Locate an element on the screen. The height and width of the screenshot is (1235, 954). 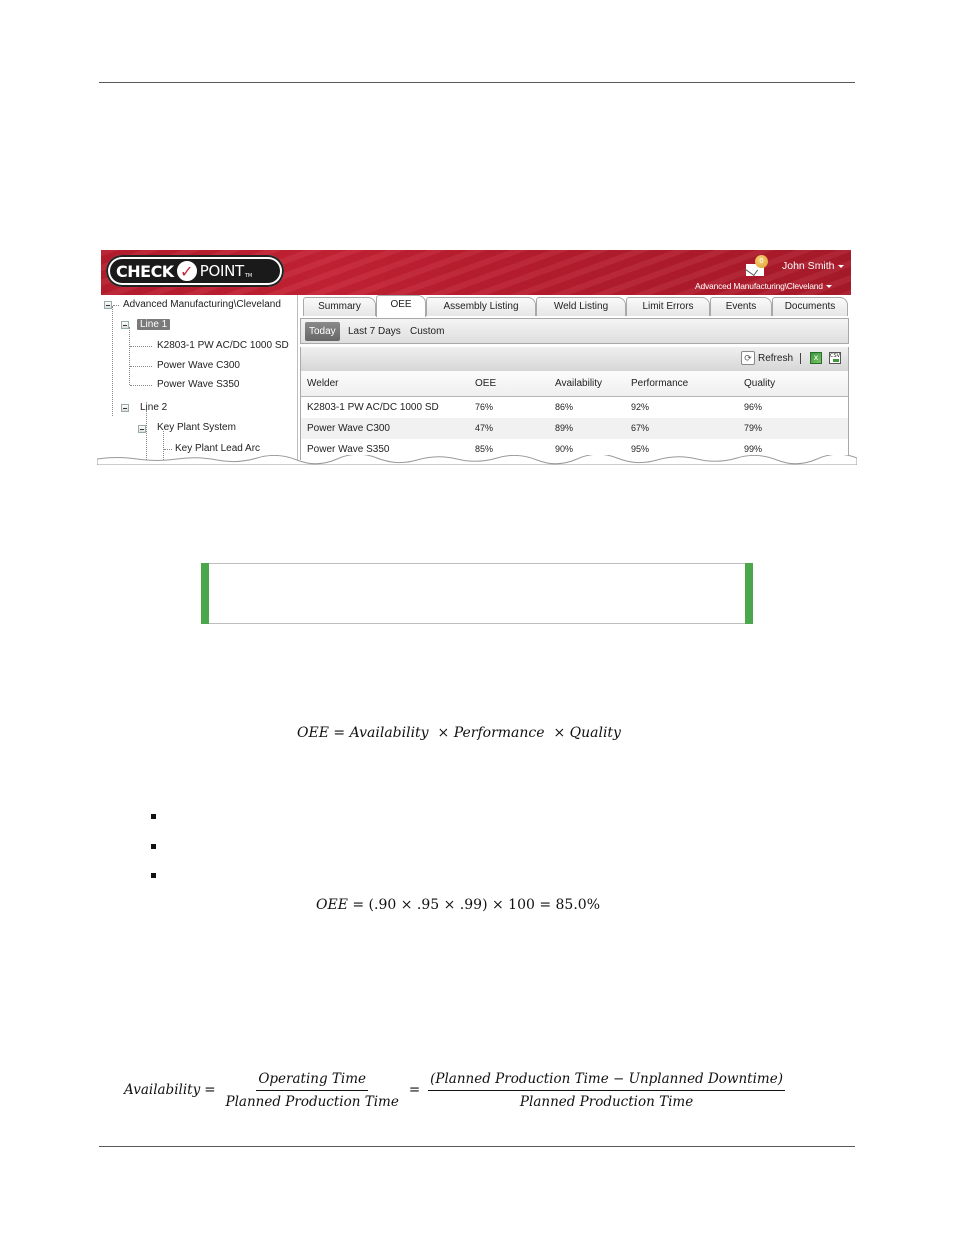
csv-export-icon: CSV is located at coordinates (835, 358).